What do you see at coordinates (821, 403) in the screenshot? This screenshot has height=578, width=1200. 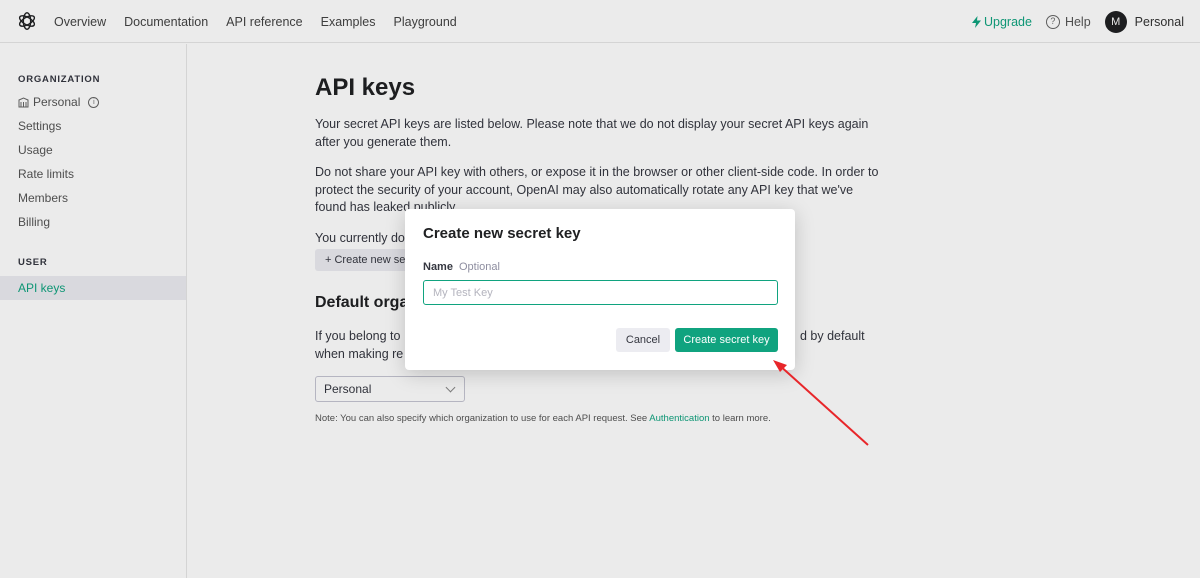 I see `annotation-arrow-icon` at bounding box center [821, 403].